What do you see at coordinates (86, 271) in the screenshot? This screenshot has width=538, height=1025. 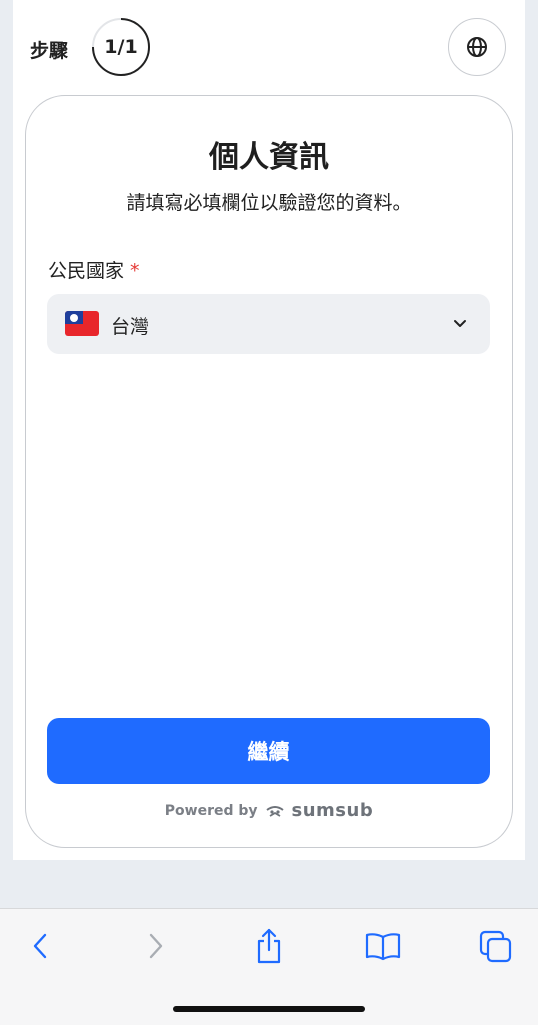 I see `citizenship-label-text: 公民國家` at bounding box center [86, 271].